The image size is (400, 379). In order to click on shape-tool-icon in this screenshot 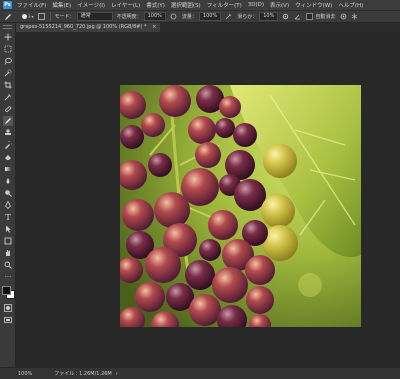, I will do `click(8, 241)`.